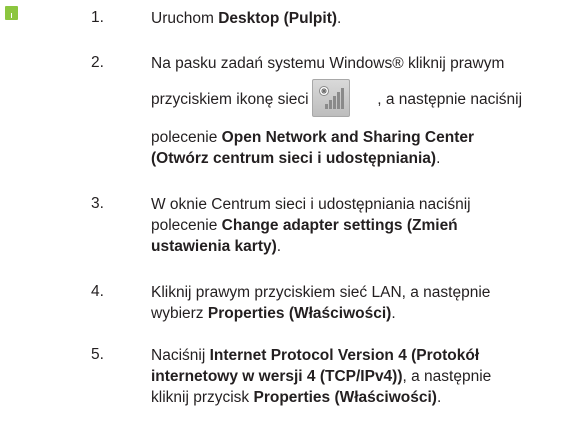  I want to click on step-line: (Otwórz centrum sieci i udostępniania)., so click(296, 158).